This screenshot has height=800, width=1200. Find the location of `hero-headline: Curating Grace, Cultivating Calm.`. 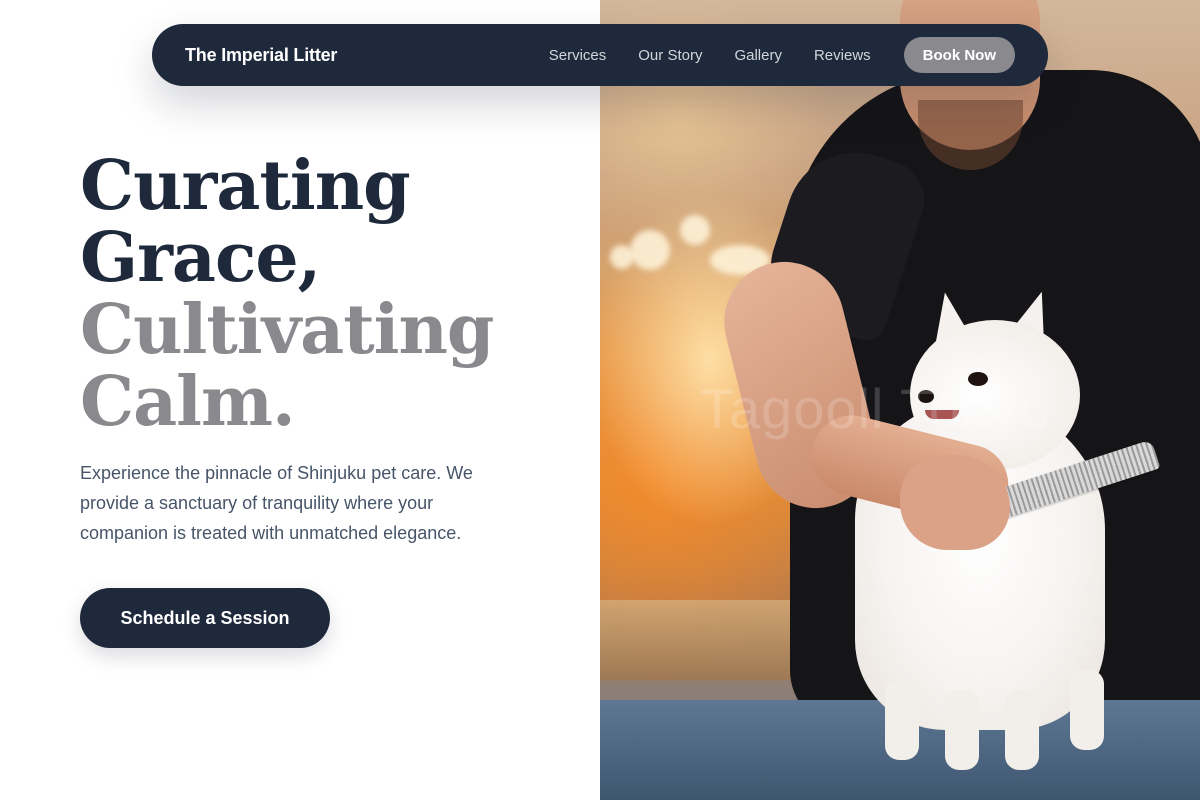

hero-headline: Curating Grace, Cultivating Calm. is located at coordinates (320, 294).